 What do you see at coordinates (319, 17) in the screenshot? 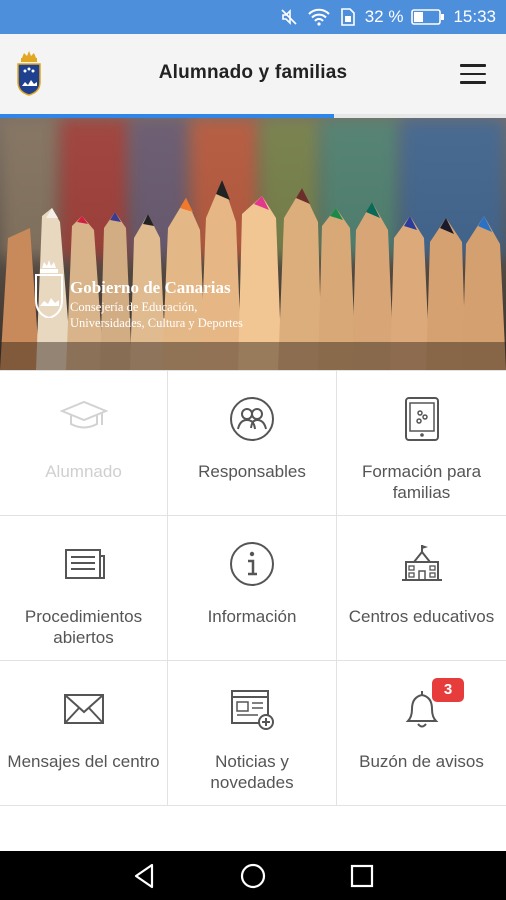
I see `wifi-icon` at bounding box center [319, 17].